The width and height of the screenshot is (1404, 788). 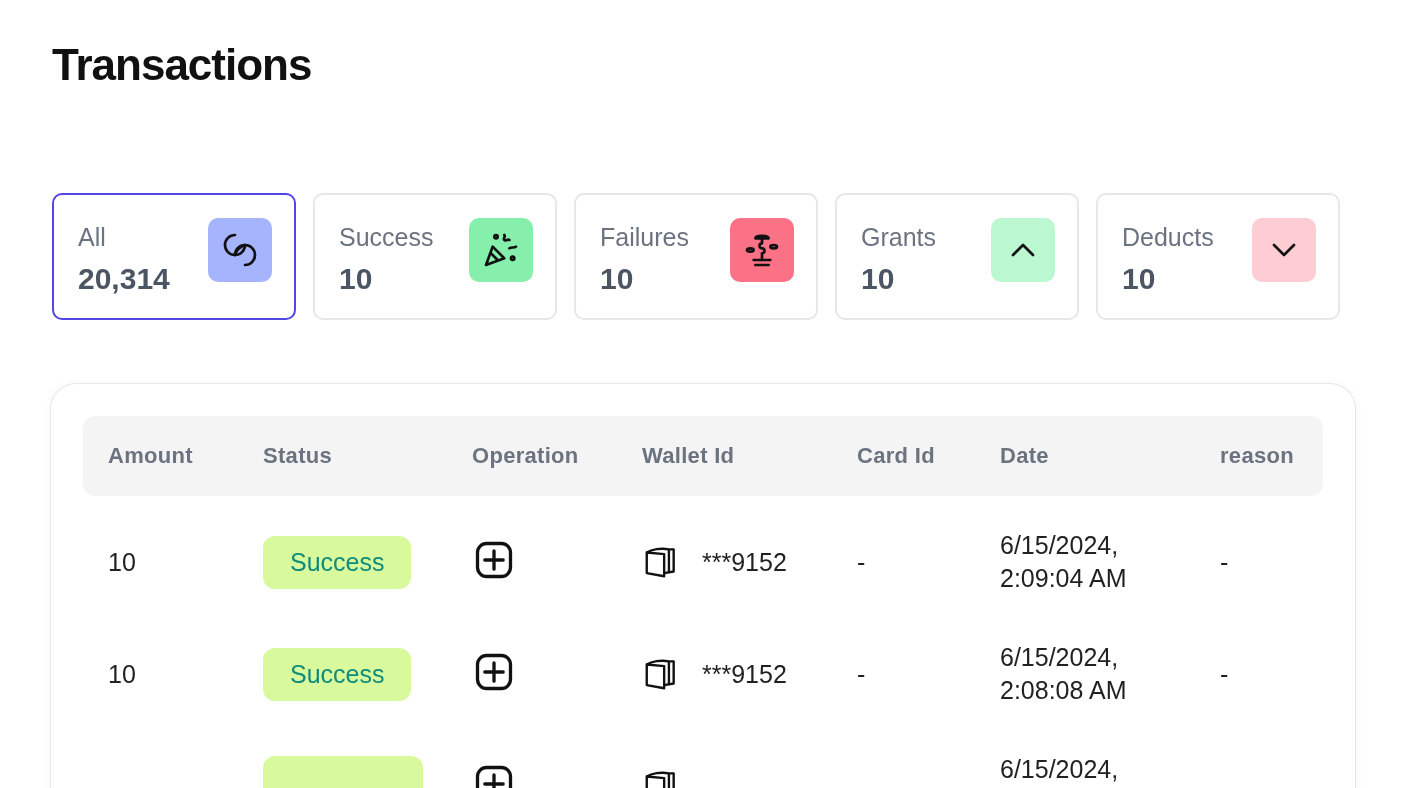 What do you see at coordinates (896, 456) in the screenshot?
I see `column-header: Card Id` at bounding box center [896, 456].